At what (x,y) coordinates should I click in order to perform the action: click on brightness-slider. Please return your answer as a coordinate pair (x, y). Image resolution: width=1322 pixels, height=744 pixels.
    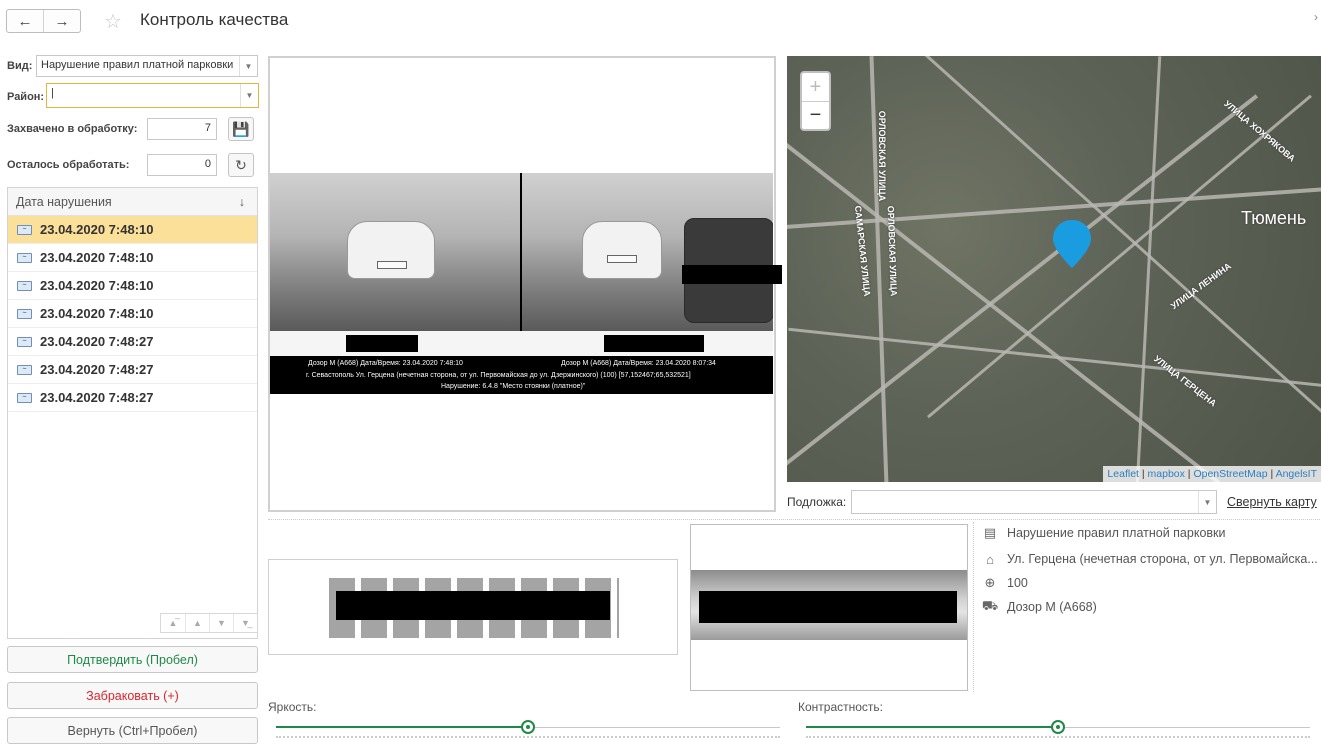
    Looking at the image, I should click on (528, 729).